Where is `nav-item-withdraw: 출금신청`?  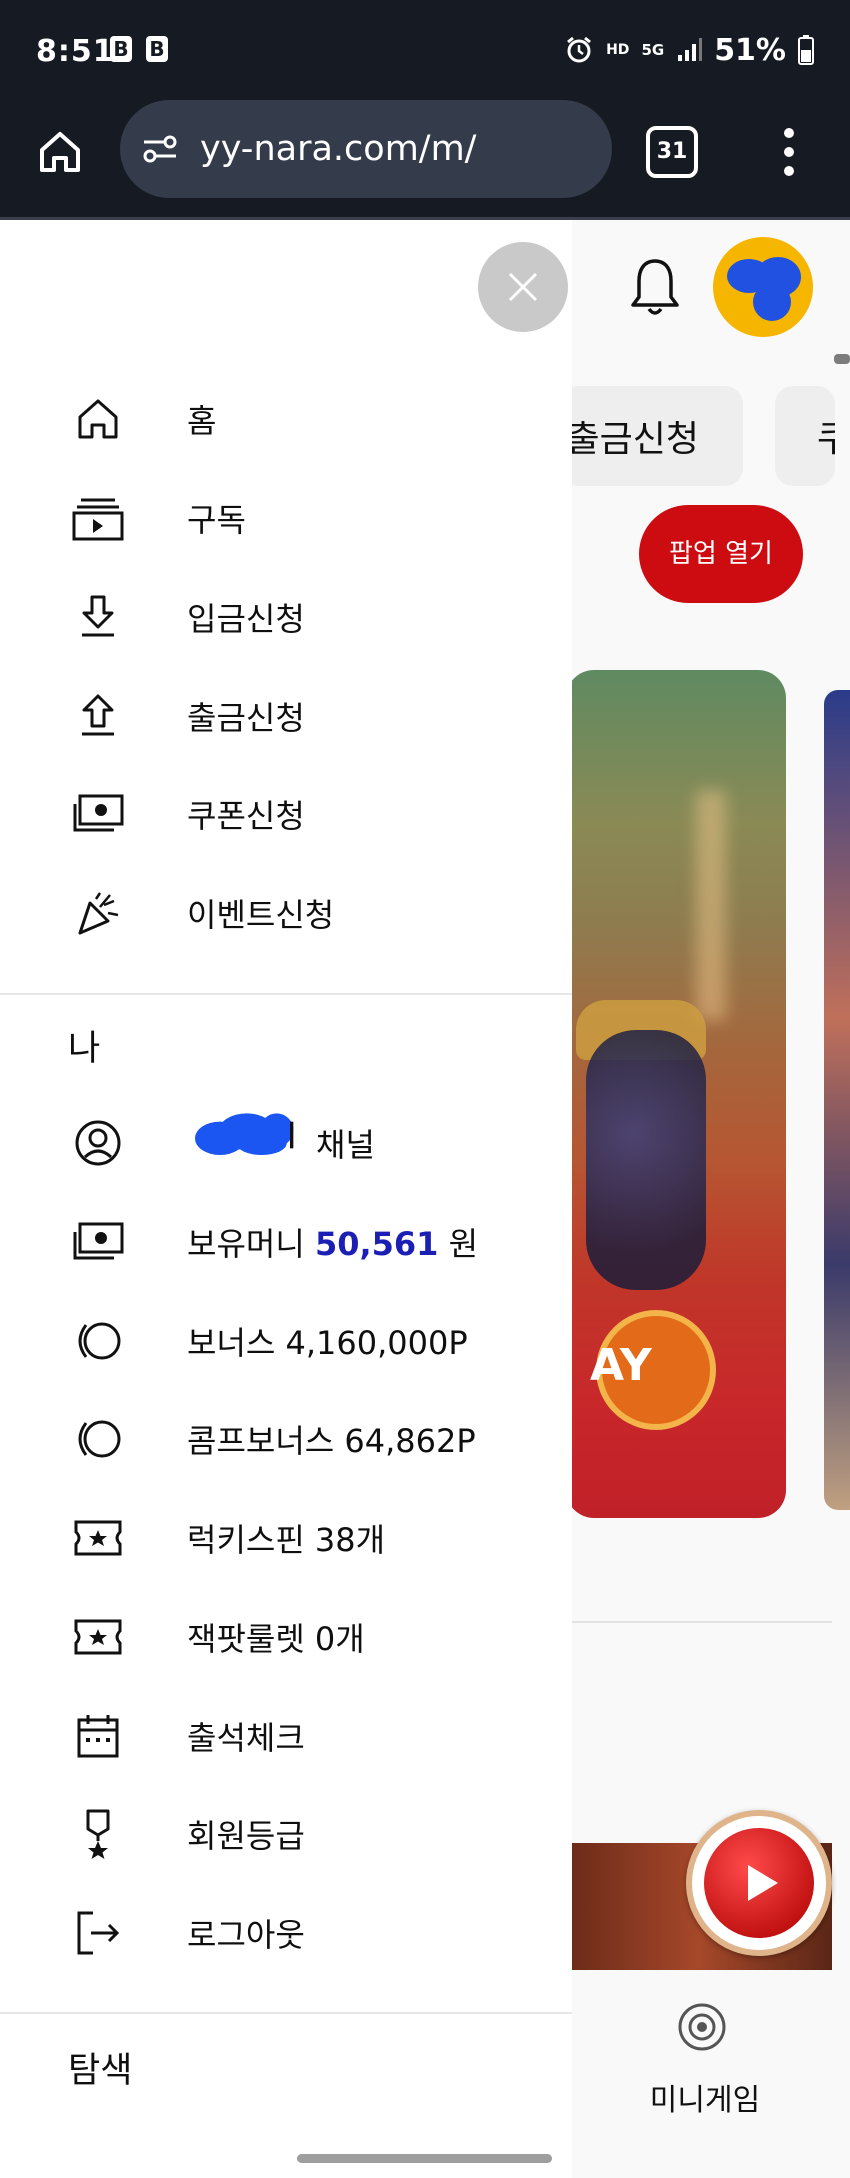
nav-item-withdraw: 출금신청 is located at coordinates (286, 716).